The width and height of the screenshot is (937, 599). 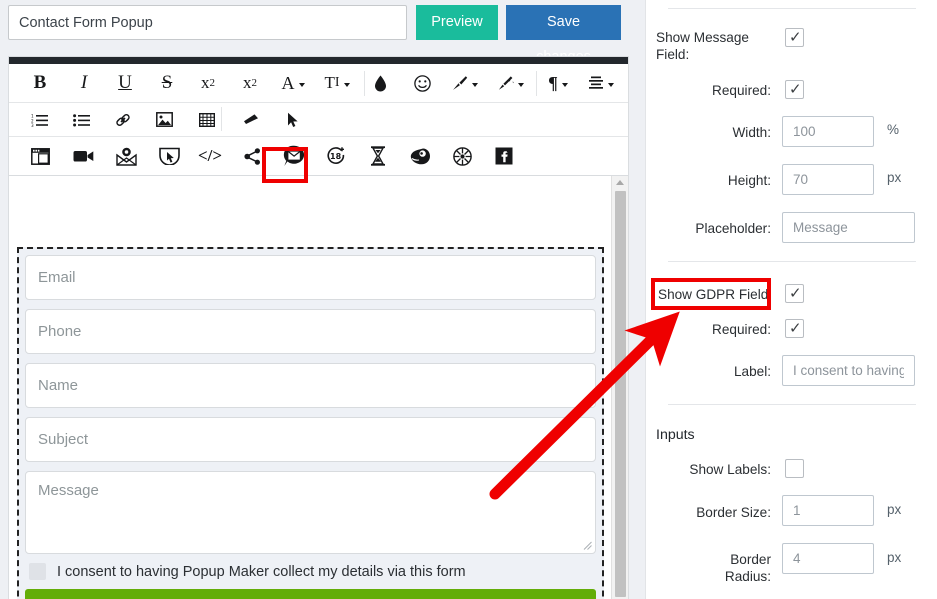 What do you see at coordinates (733, 512) in the screenshot?
I see `border-size-label: Border Size:` at bounding box center [733, 512].